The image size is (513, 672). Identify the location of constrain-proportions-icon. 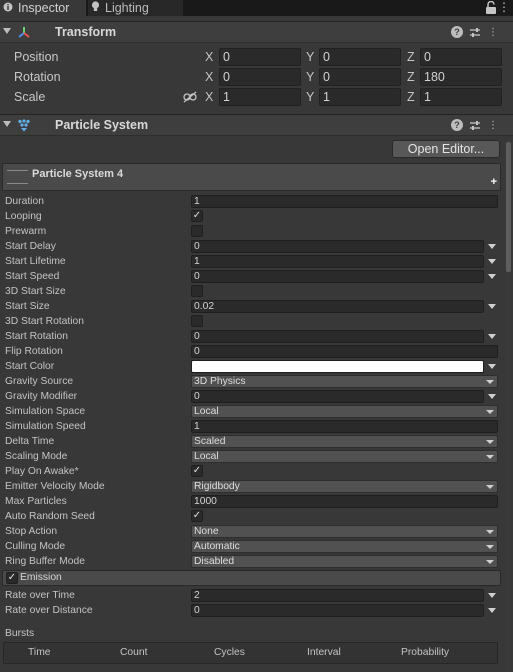
(190, 97).